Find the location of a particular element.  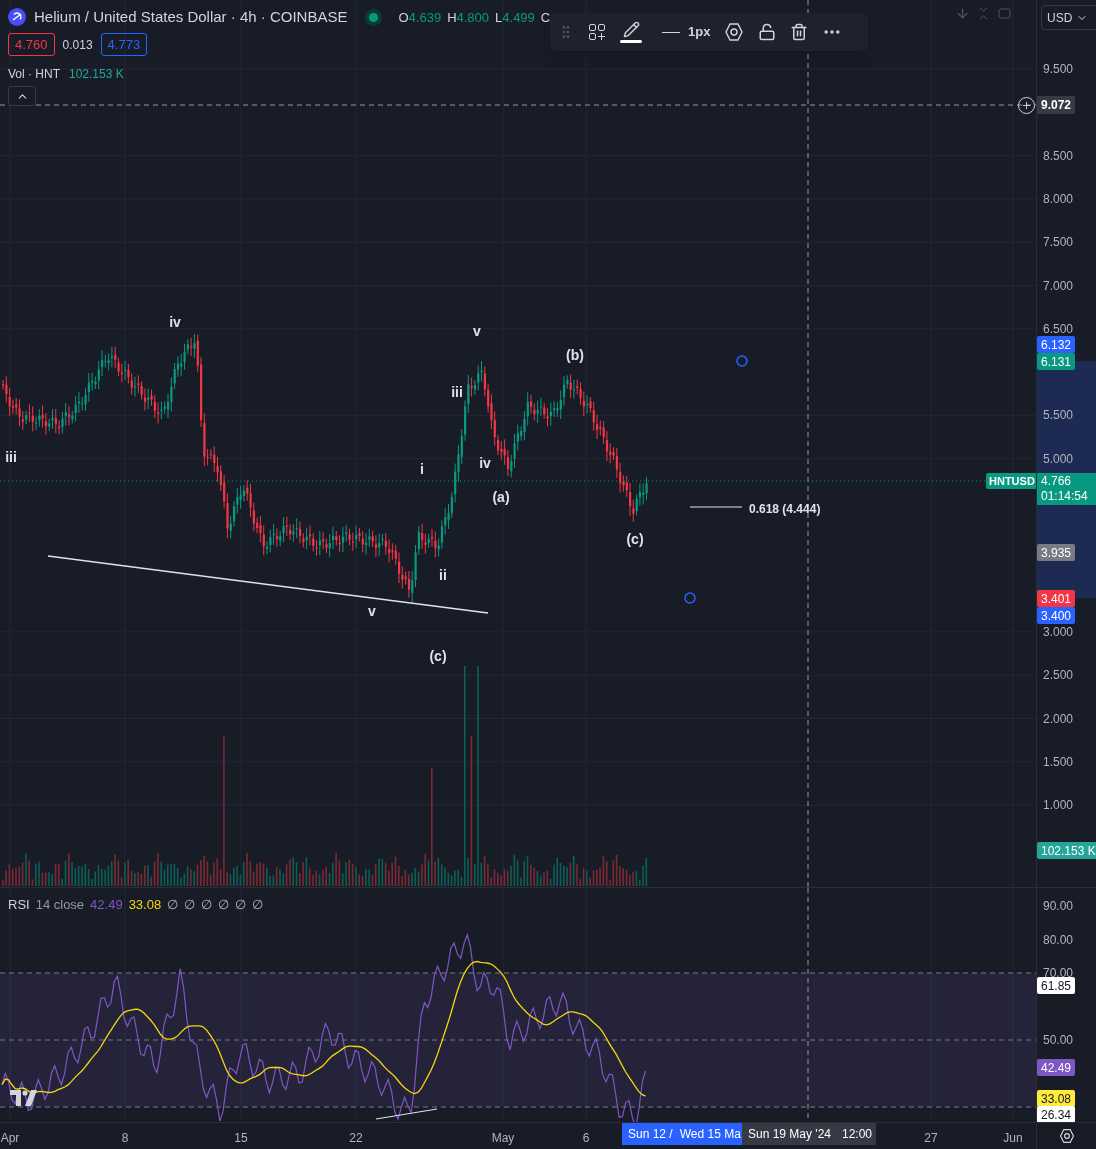

ohlc-value: L4.499 is located at coordinates (515, 17).